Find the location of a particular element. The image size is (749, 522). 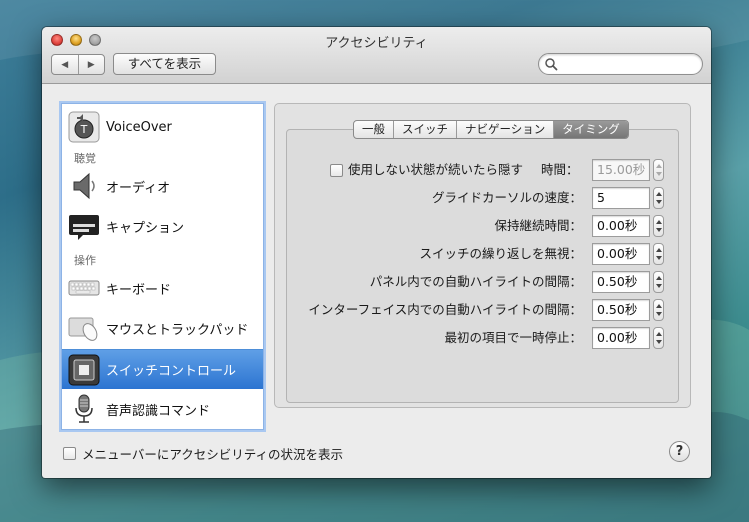

hold-duration-stepper is located at coordinates (658, 226).